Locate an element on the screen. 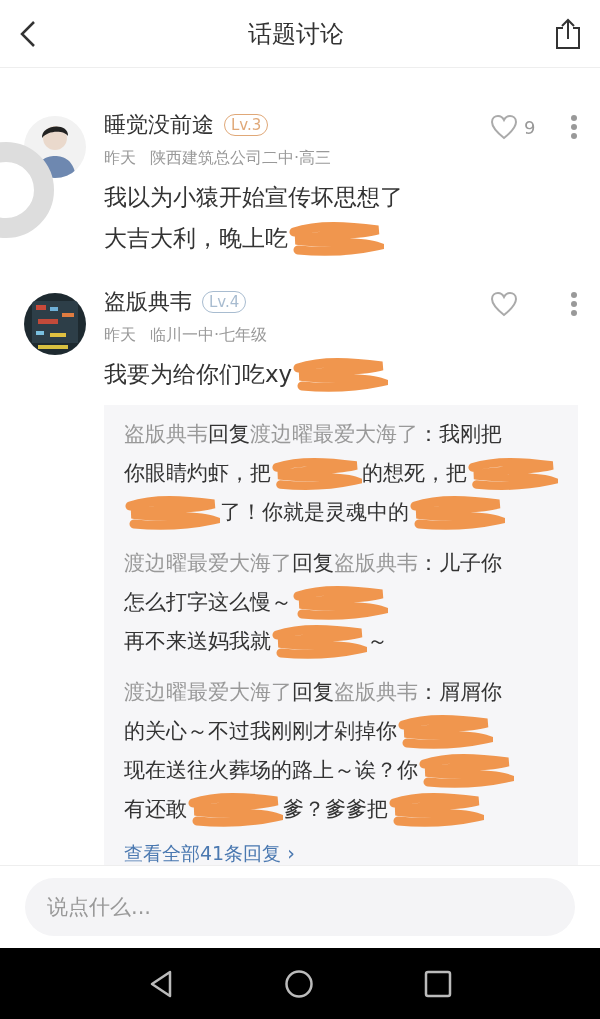 The image size is (600, 1019). comment-text: 的关心～不过我刚刚才剁掉你 is located at coordinates (260, 731).